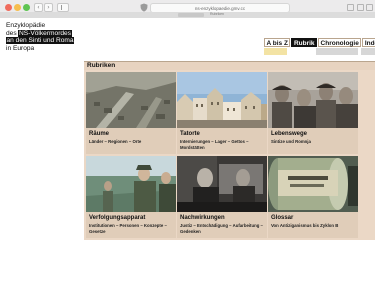 The width and height of the screenshot is (375, 282). I want to click on glossar-photo, so click(313, 184).